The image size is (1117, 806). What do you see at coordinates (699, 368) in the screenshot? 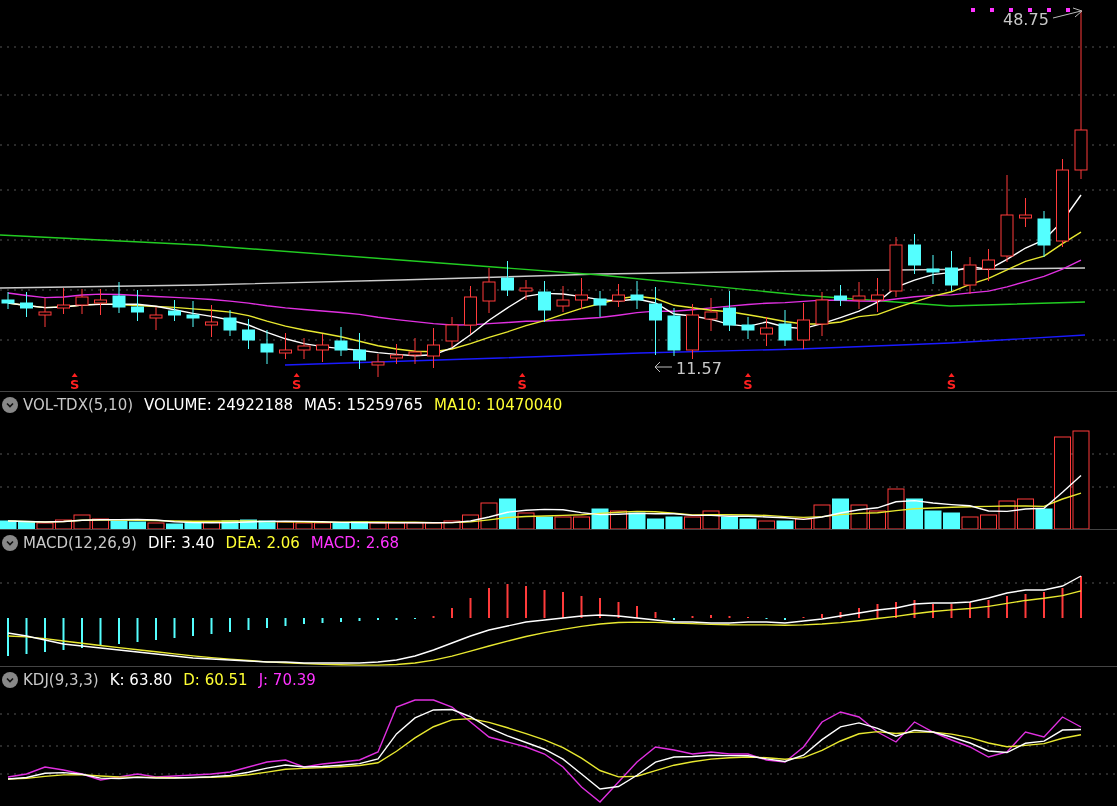
I see `low-price-label: 11.57` at bounding box center [699, 368].